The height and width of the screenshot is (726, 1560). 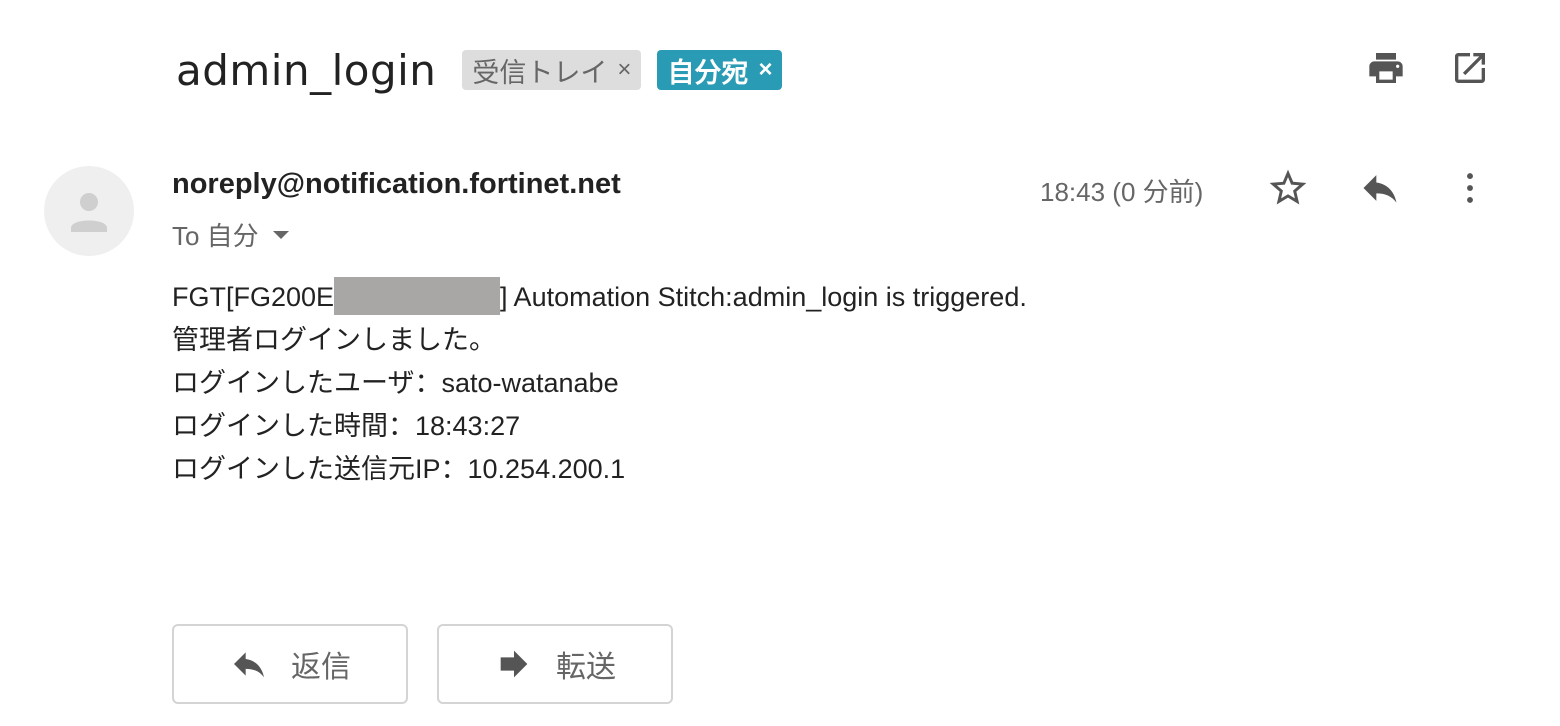 What do you see at coordinates (1386, 68) in the screenshot?
I see `print-icon` at bounding box center [1386, 68].